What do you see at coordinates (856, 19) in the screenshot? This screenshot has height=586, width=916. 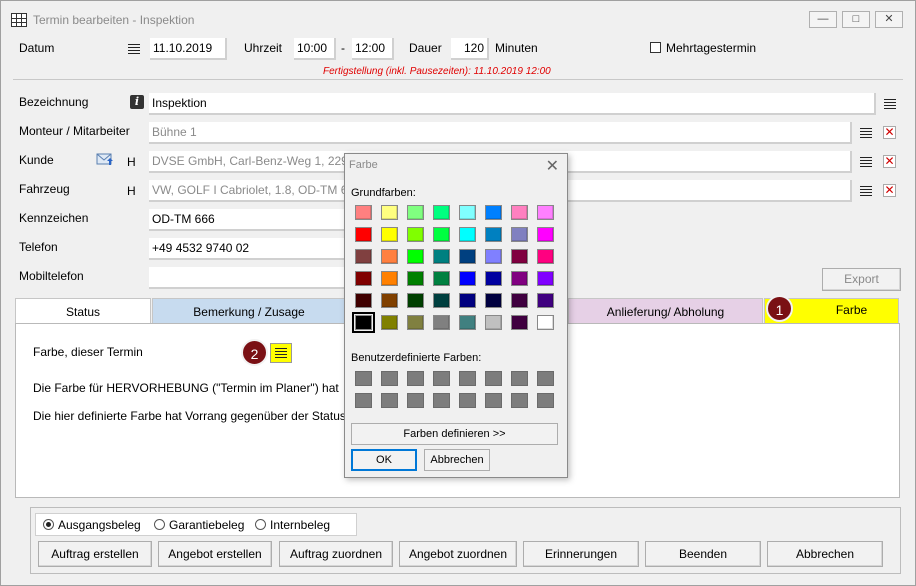 I see `maximize-button: □` at bounding box center [856, 19].